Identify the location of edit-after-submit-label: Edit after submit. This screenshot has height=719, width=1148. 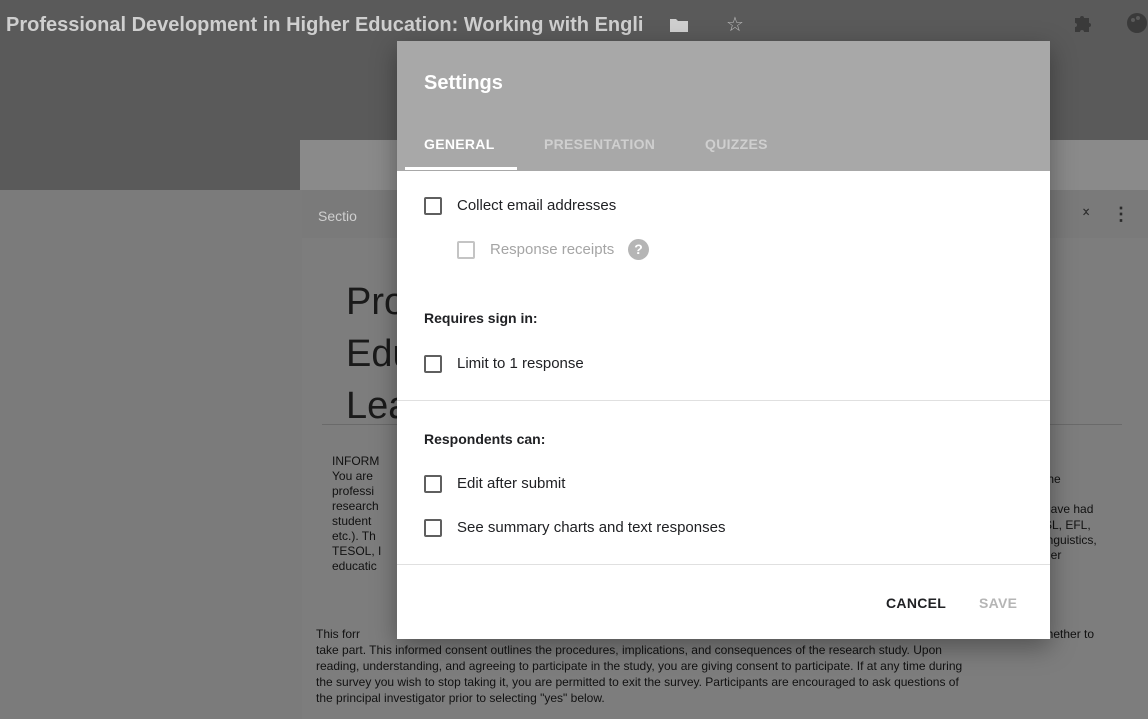
(511, 484).